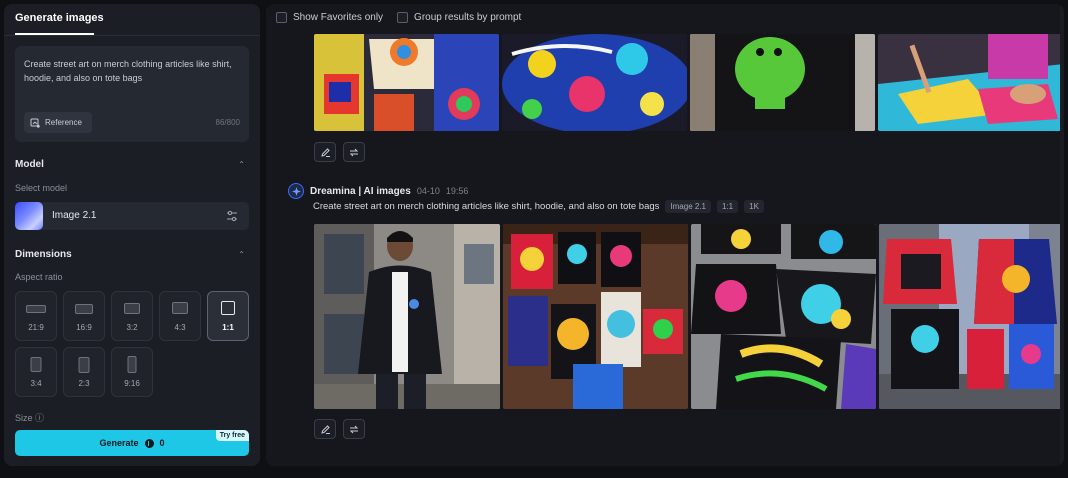 The width and height of the screenshot is (1068, 478). Describe the element at coordinates (281, 17) in the screenshot. I see `favorites-checkbox` at that location.